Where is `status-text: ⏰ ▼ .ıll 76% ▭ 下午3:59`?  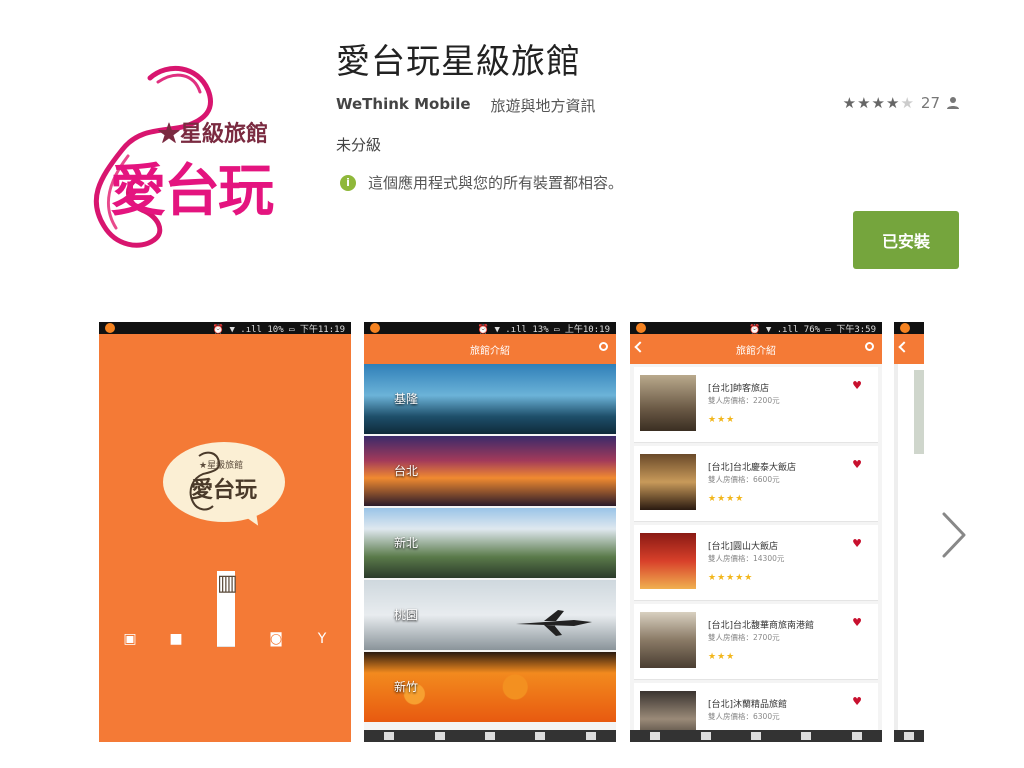 status-text: ⏰ ▼ .ıll 76% ▭ 下午3:59 is located at coordinates (812, 329).